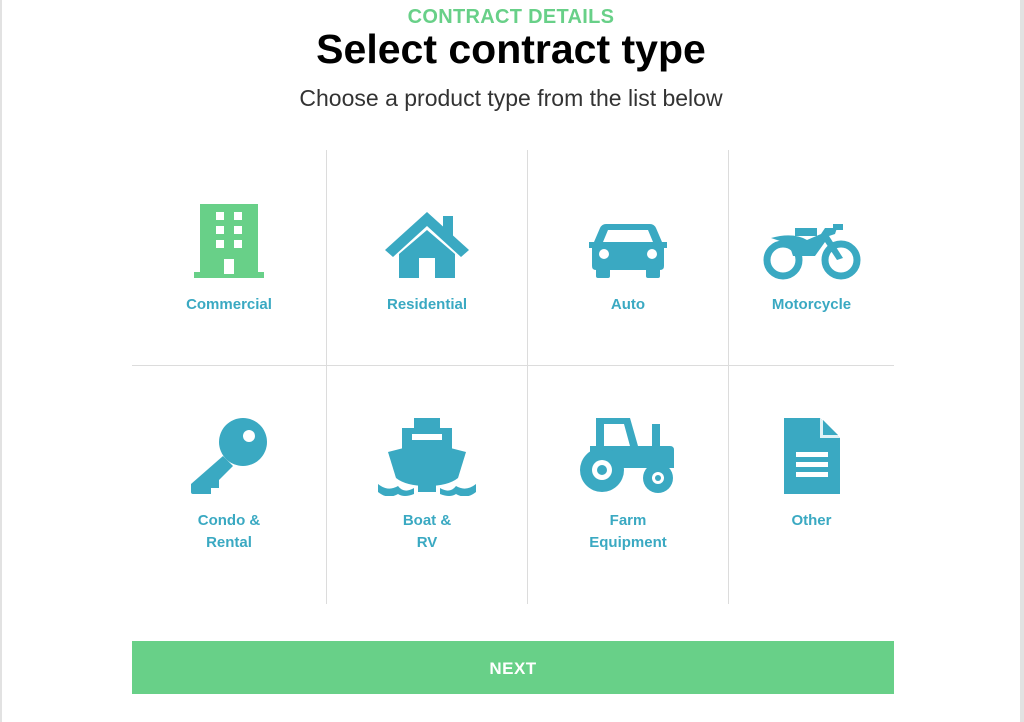  I want to click on contract-type-condo-rental: Condo & Rental, so click(229, 485).